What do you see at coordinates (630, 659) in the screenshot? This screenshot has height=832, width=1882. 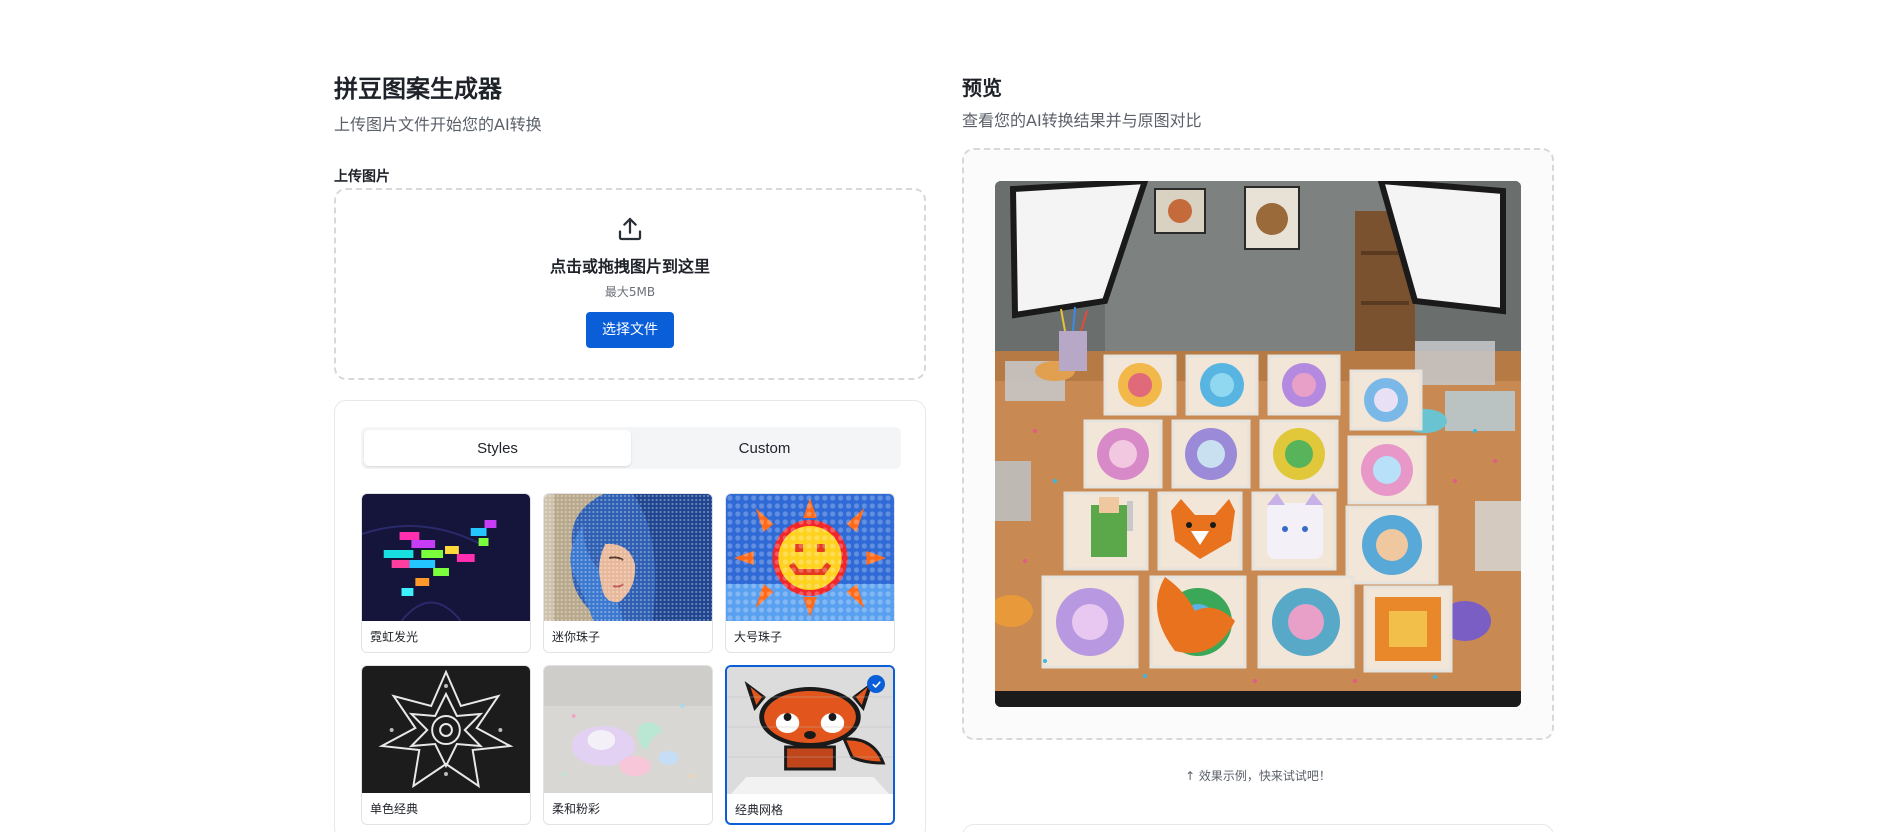 I see `style-grid: 霓虹发光 迷你珠子 大号珠子 单色经典 柔和粉彩 经典网格` at bounding box center [630, 659].